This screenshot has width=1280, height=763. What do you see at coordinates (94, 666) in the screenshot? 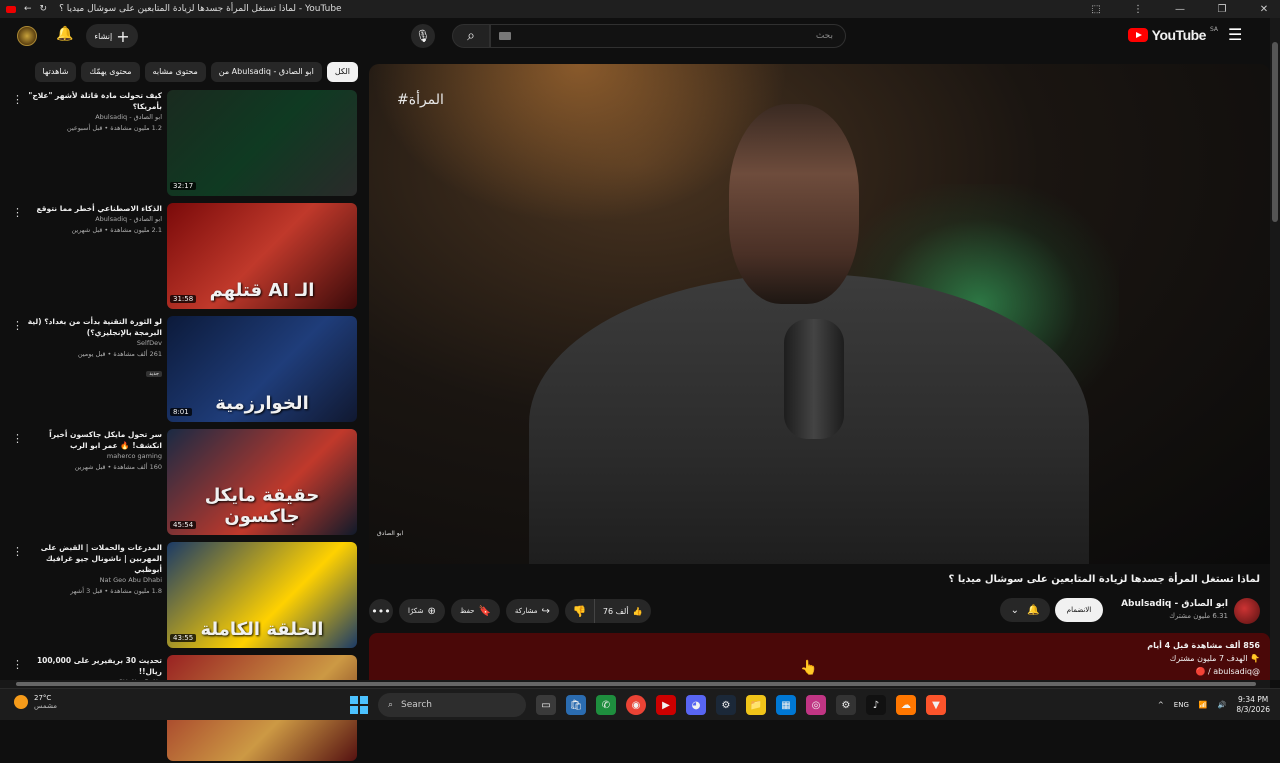
I see `recommendation-title: تحديث 30 بريفيرير على 100,000 ريال!!` at bounding box center [94, 666].